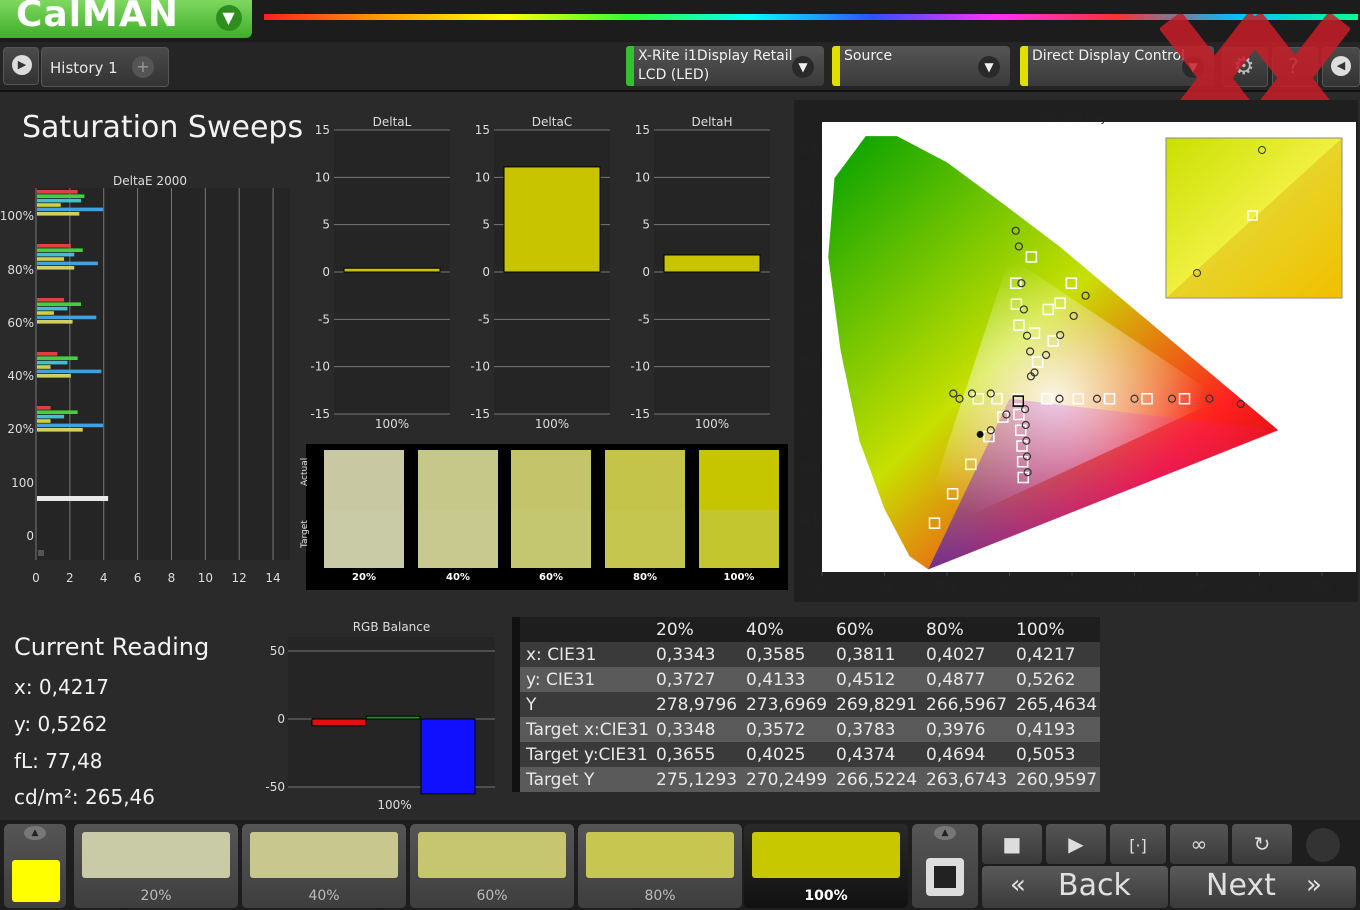  Describe the element at coordinates (965, 629) in the screenshot. I see `table-header-cell: 80%` at that location.